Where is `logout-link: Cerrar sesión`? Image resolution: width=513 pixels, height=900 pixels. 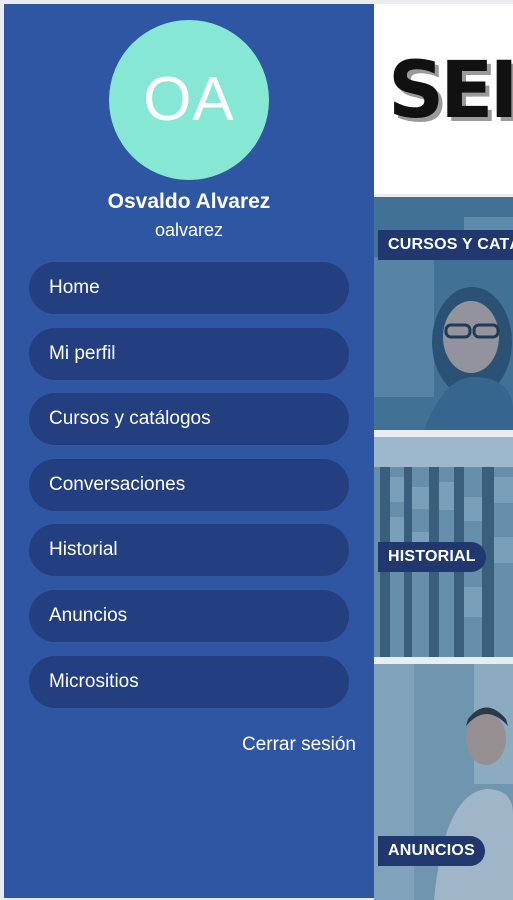 logout-link: Cerrar sesión is located at coordinates (299, 745).